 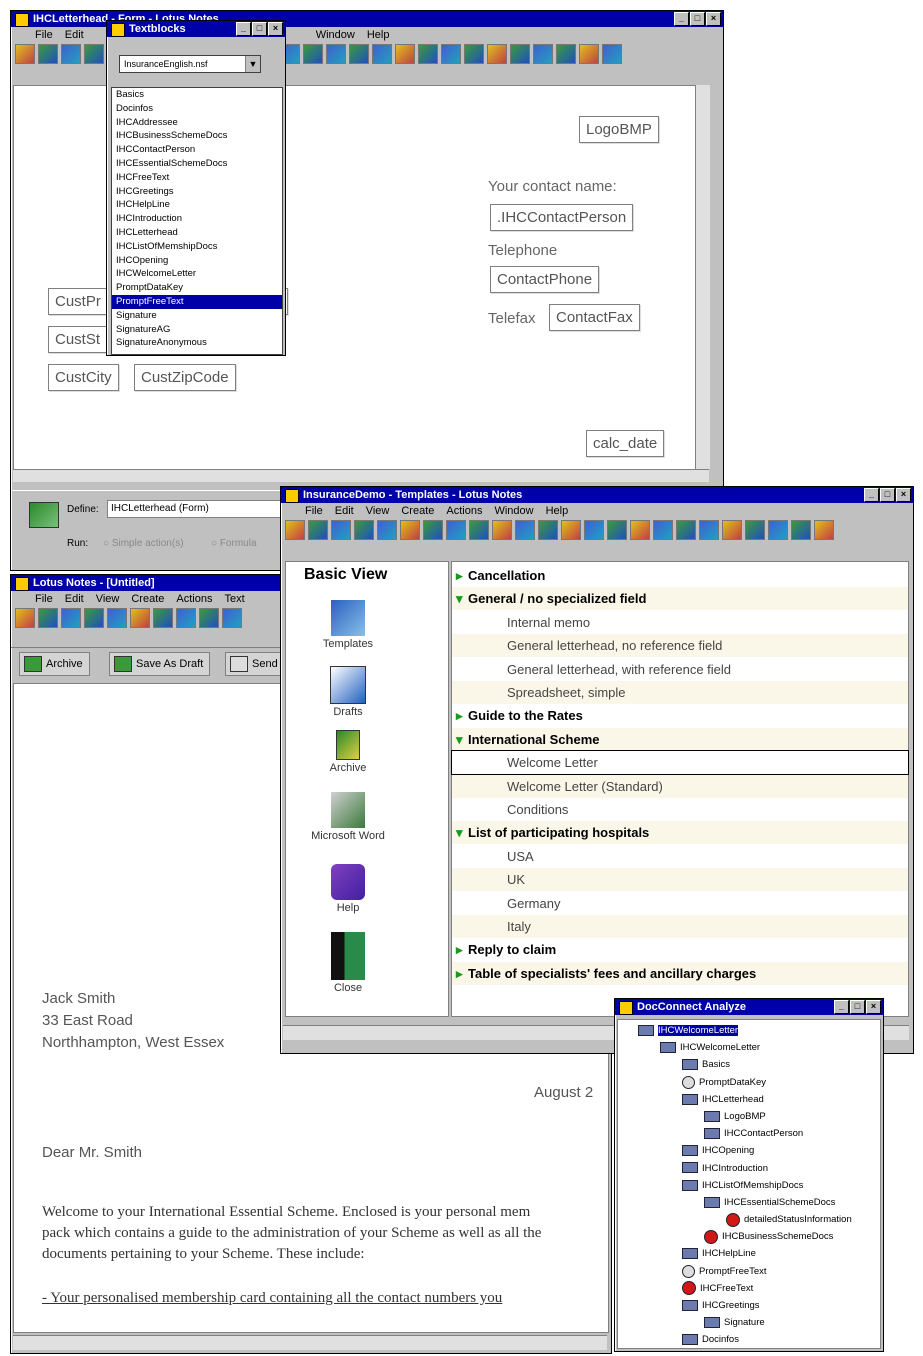 What do you see at coordinates (147, 599) in the screenshot?
I see `menu-create: Create` at bounding box center [147, 599].